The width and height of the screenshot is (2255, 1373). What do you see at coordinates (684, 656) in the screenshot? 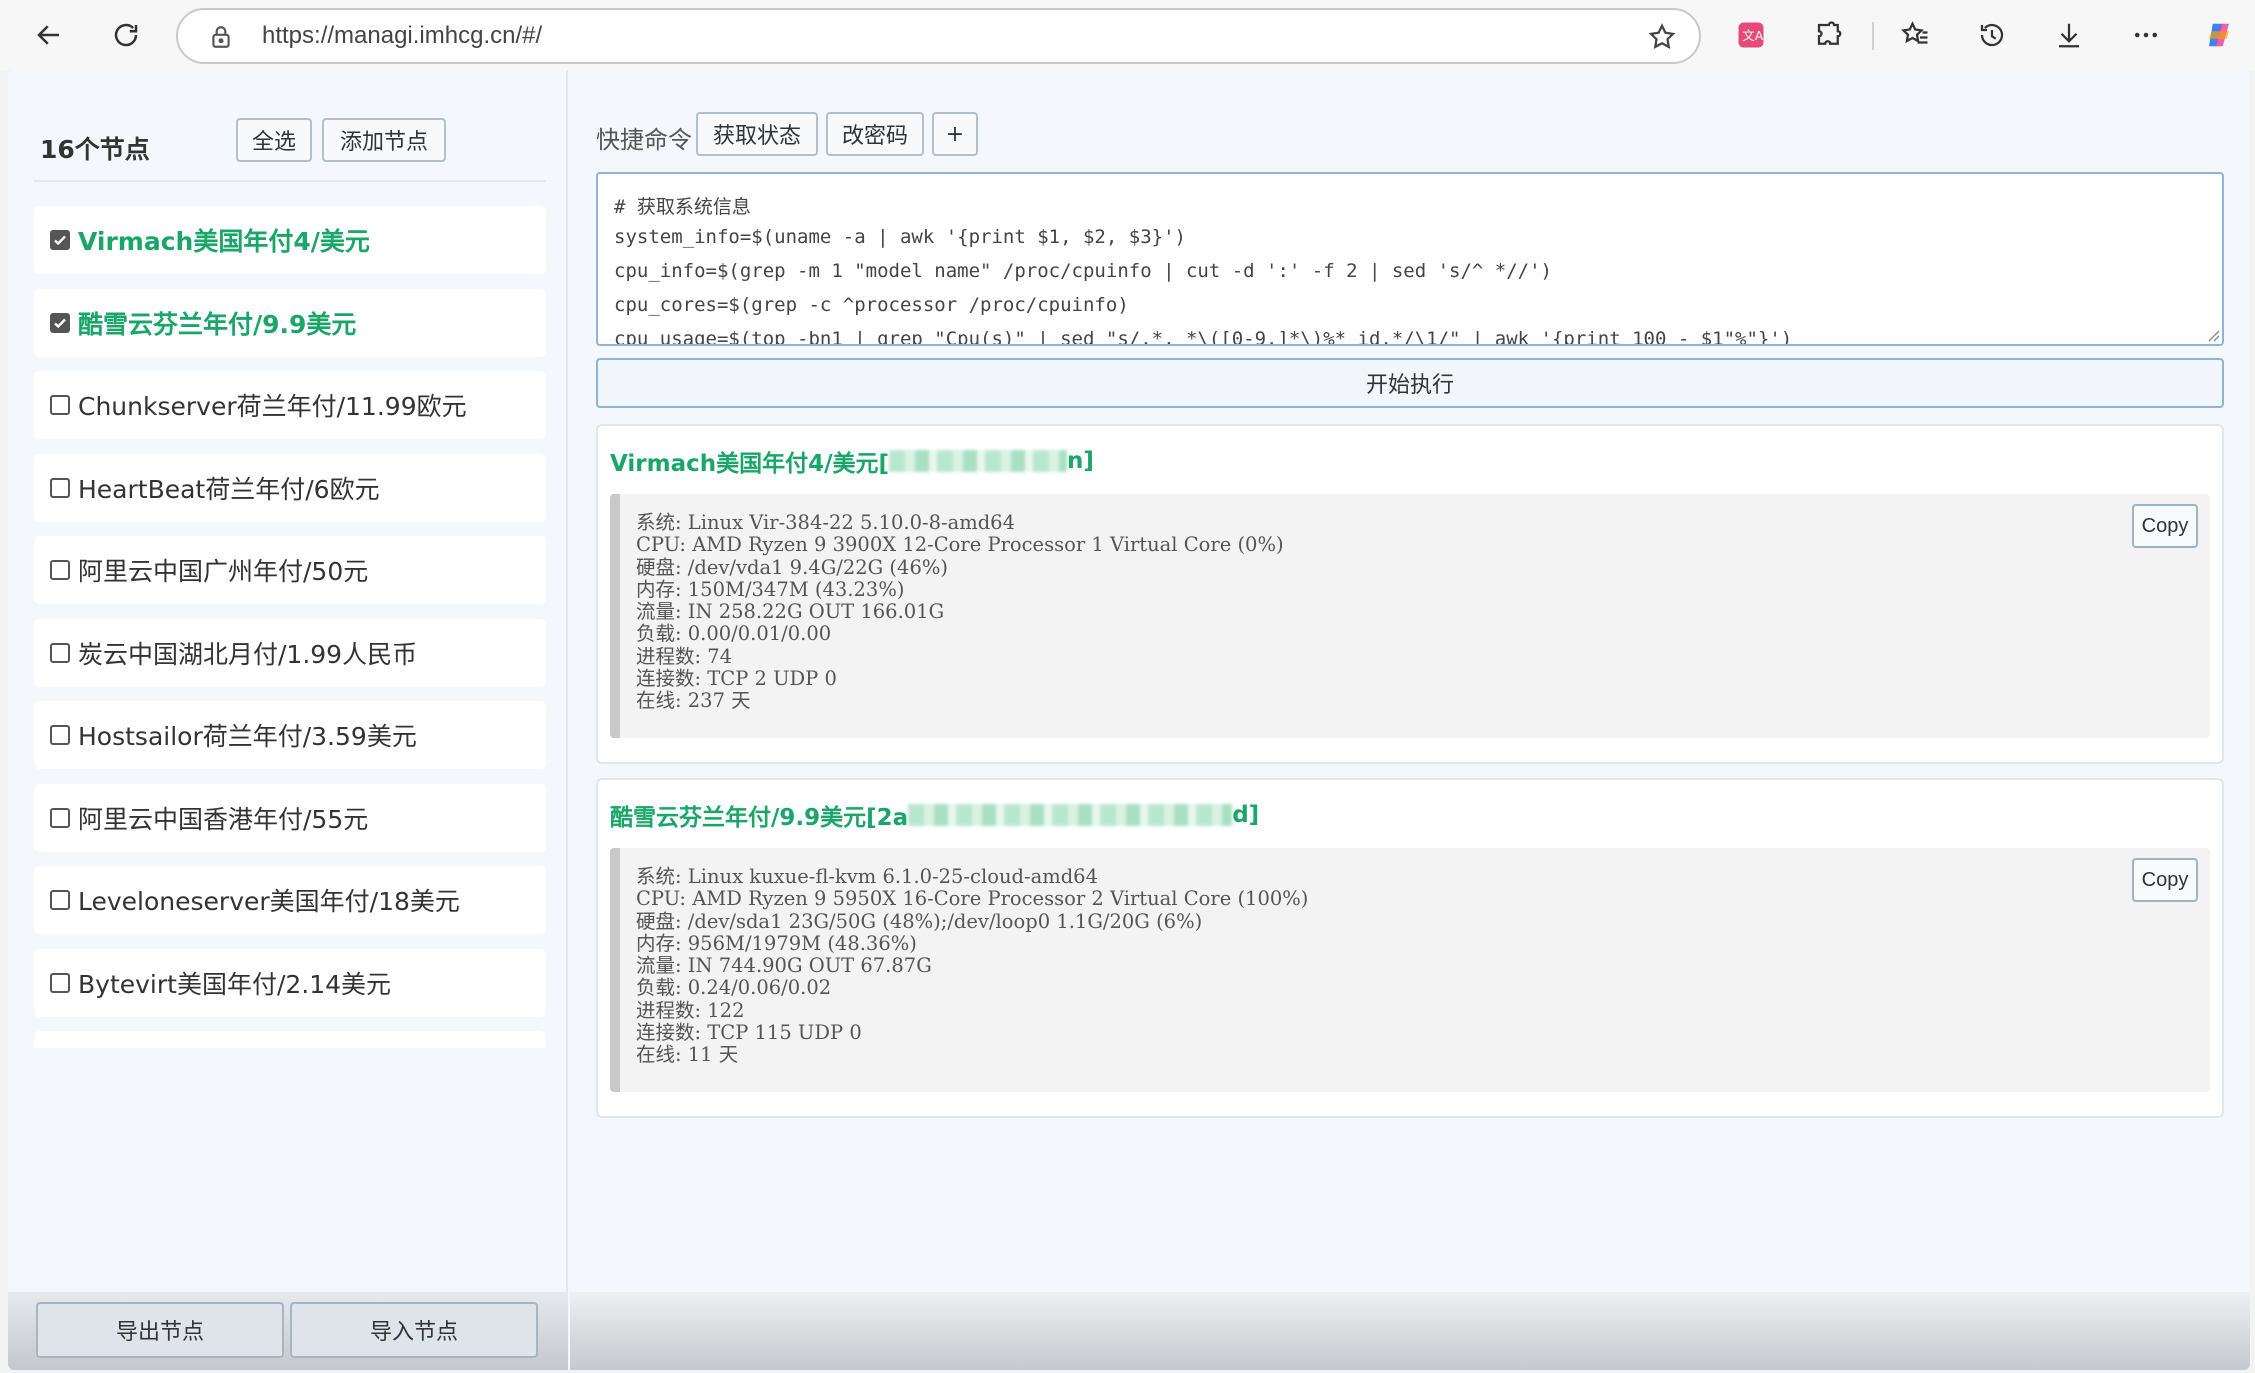
I see `output-line: 进程数: 74` at bounding box center [684, 656].